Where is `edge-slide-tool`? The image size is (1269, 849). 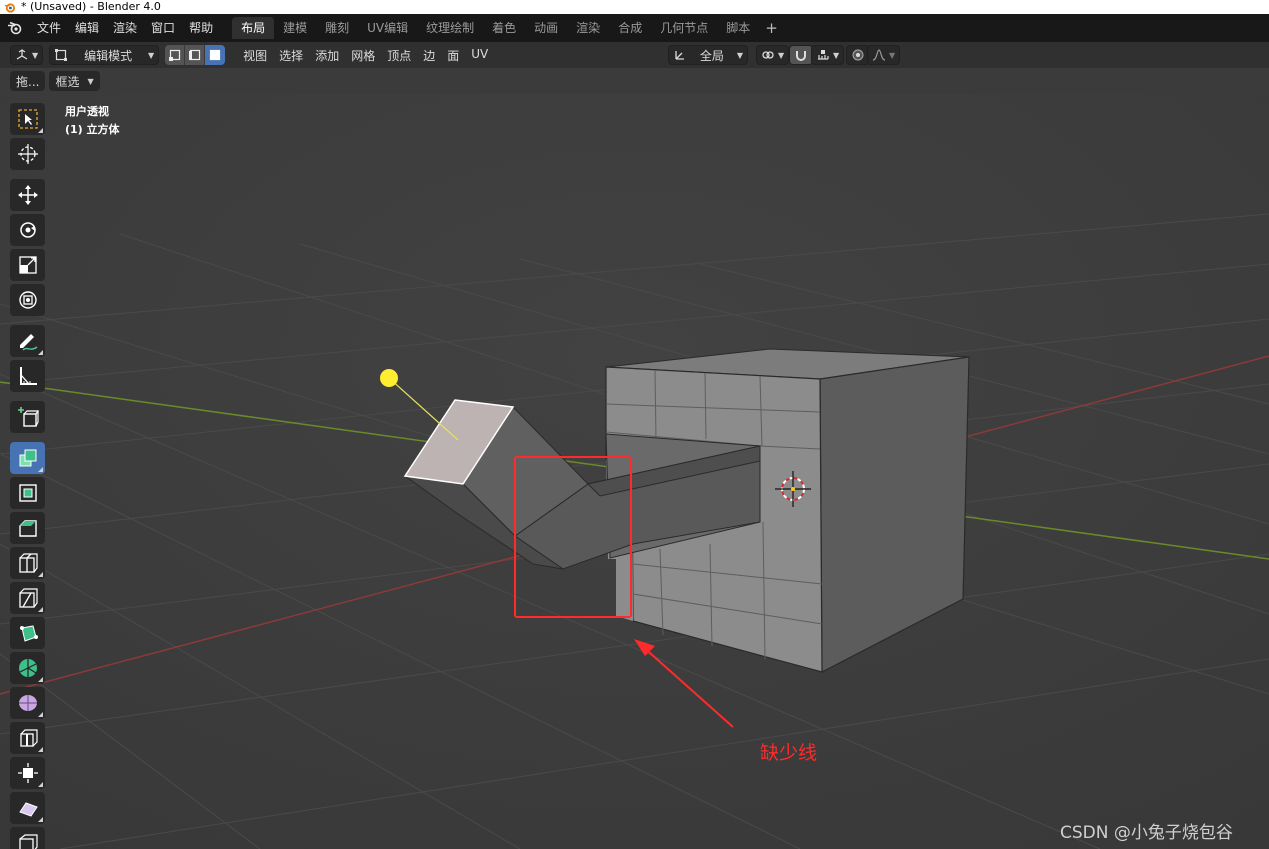 edge-slide-tool is located at coordinates (27, 738).